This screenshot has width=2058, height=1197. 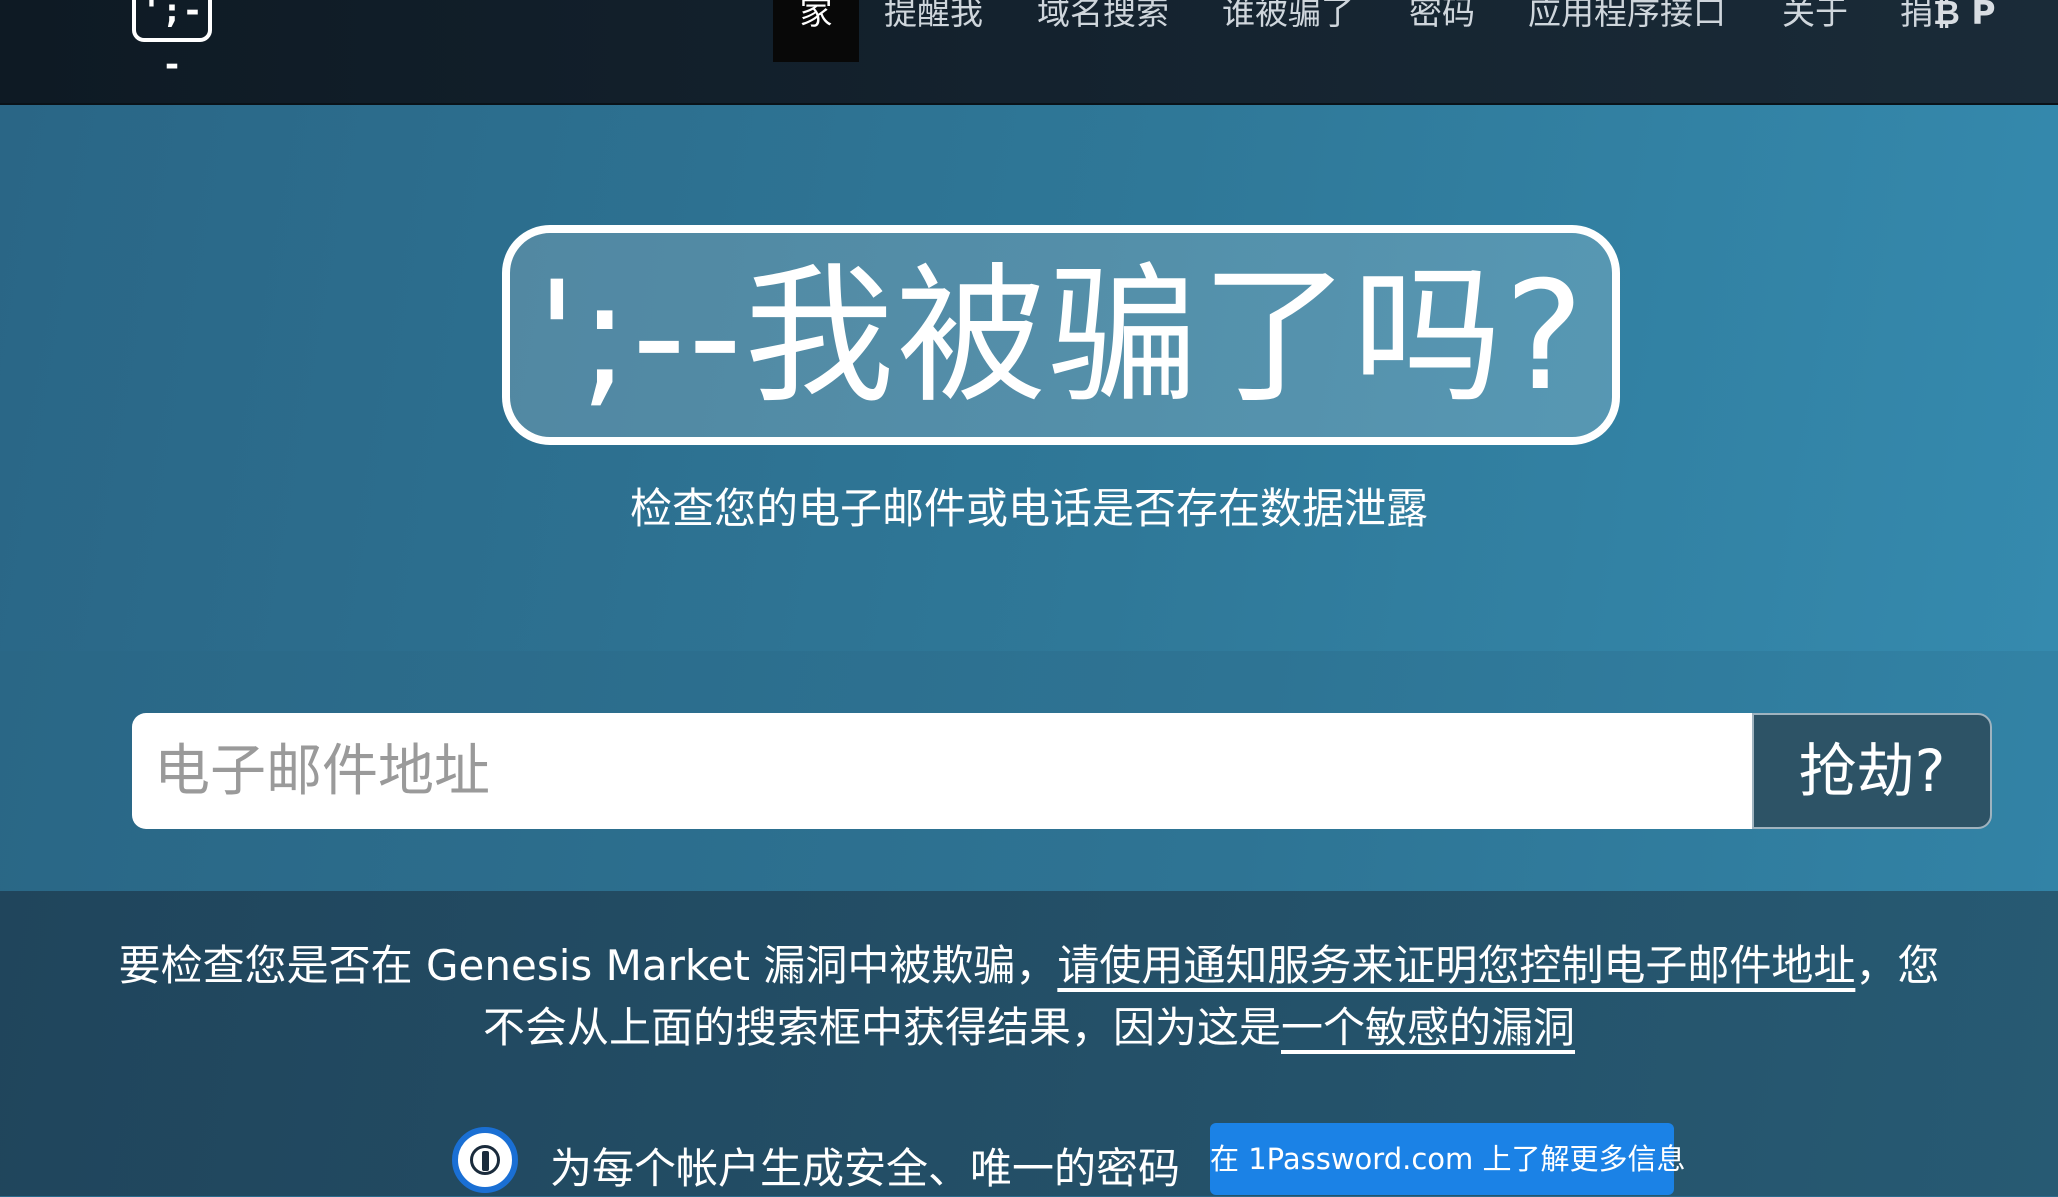 I want to click on navbar: ';-- 家 提醒我 域名搜索 谁被骗了 密码 应用程序接口 关于 捐₿ P, so click(x=1029, y=52).